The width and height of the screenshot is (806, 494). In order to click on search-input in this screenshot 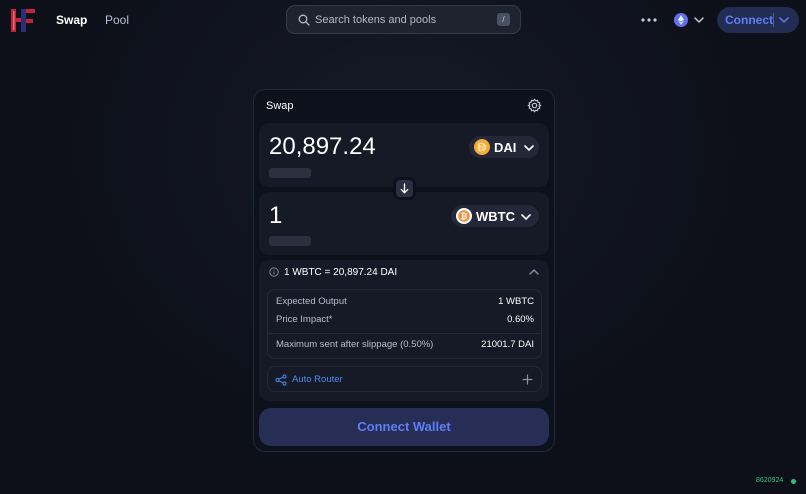, I will do `click(402, 20)`.